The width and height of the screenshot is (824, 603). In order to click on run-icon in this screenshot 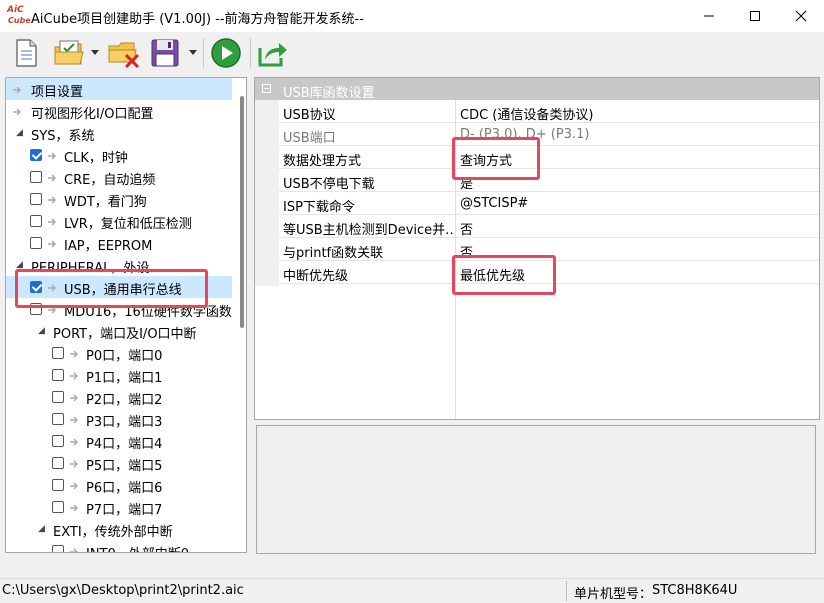, I will do `click(226, 53)`.